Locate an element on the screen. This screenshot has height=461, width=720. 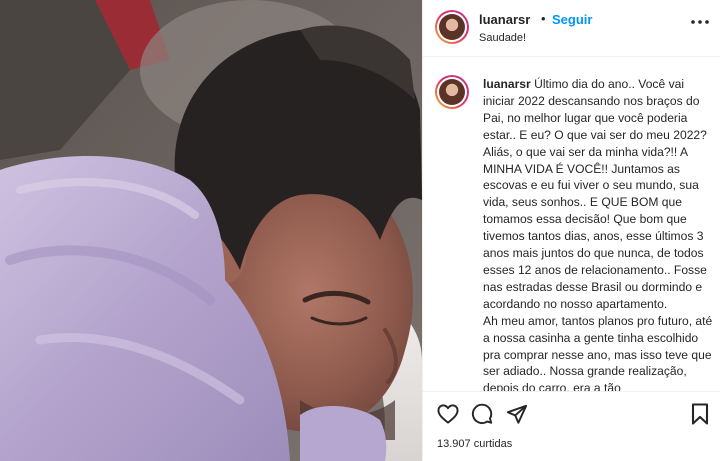
caption-avatar is located at coordinates (452, 92).